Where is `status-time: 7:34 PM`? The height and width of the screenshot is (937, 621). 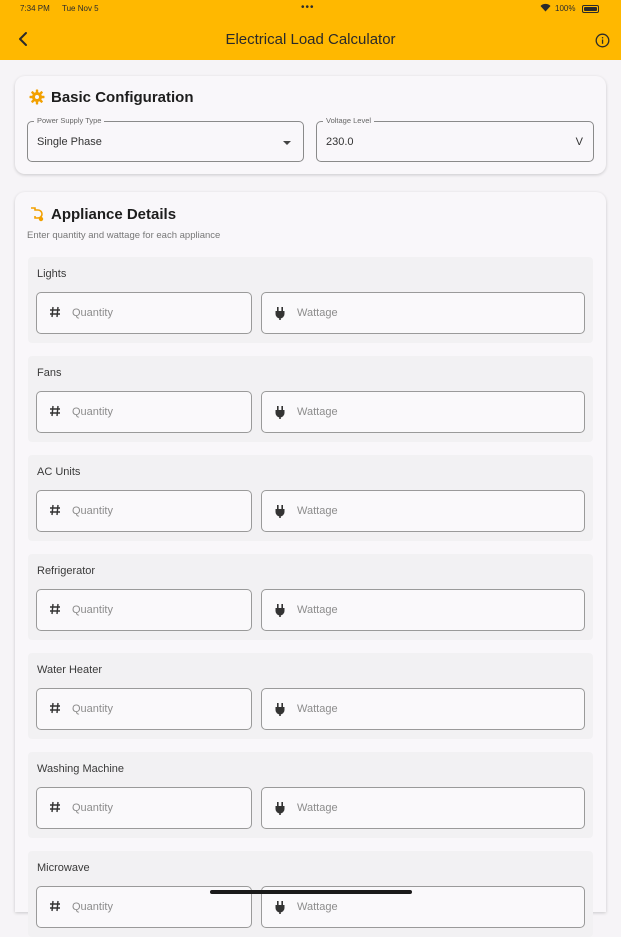
status-time: 7:34 PM is located at coordinates (35, 8).